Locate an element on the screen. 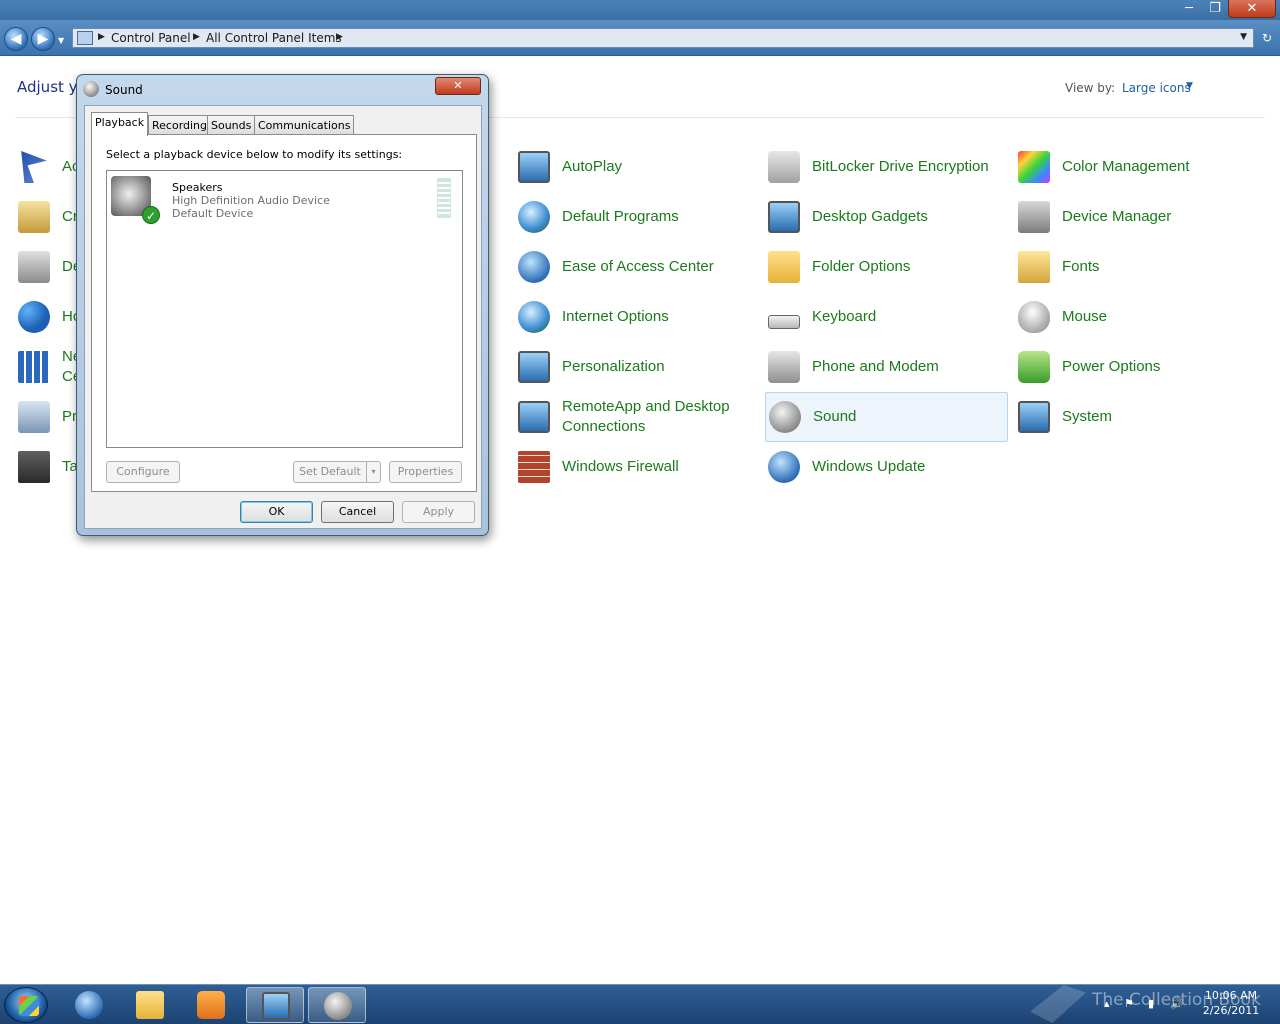 Image resolution: width=1280 pixels, height=1024 pixels. device-name: Speakers is located at coordinates (197, 187).